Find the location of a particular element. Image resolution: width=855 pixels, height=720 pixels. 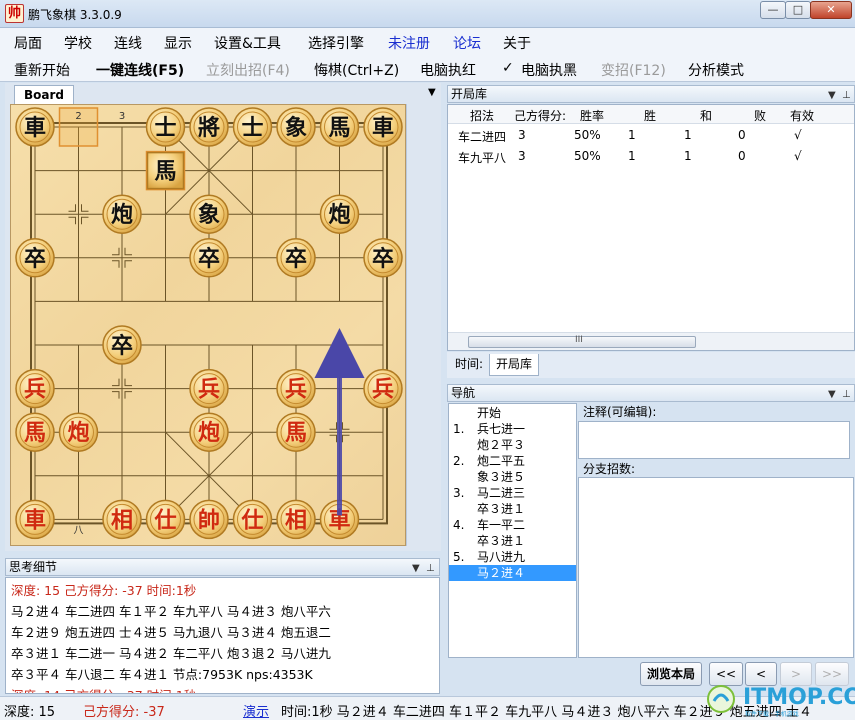

branch-list is located at coordinates (716, 567).